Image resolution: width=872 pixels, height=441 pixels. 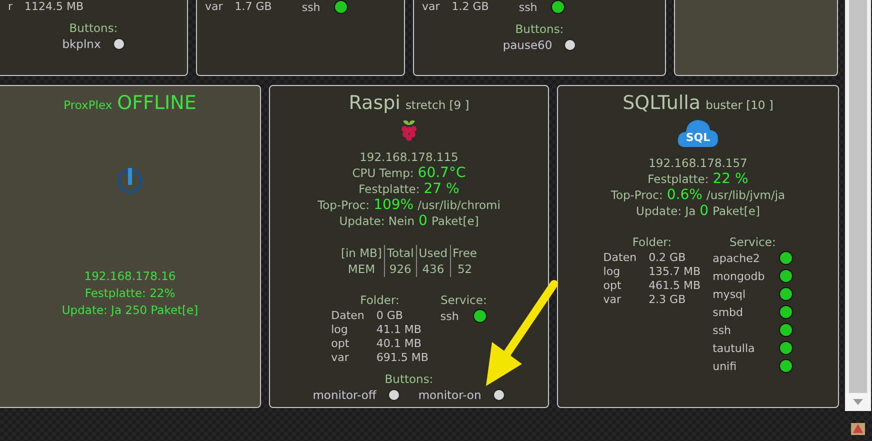 I want to click on toggle-button: monitor-on, so click(x=462, y=395).